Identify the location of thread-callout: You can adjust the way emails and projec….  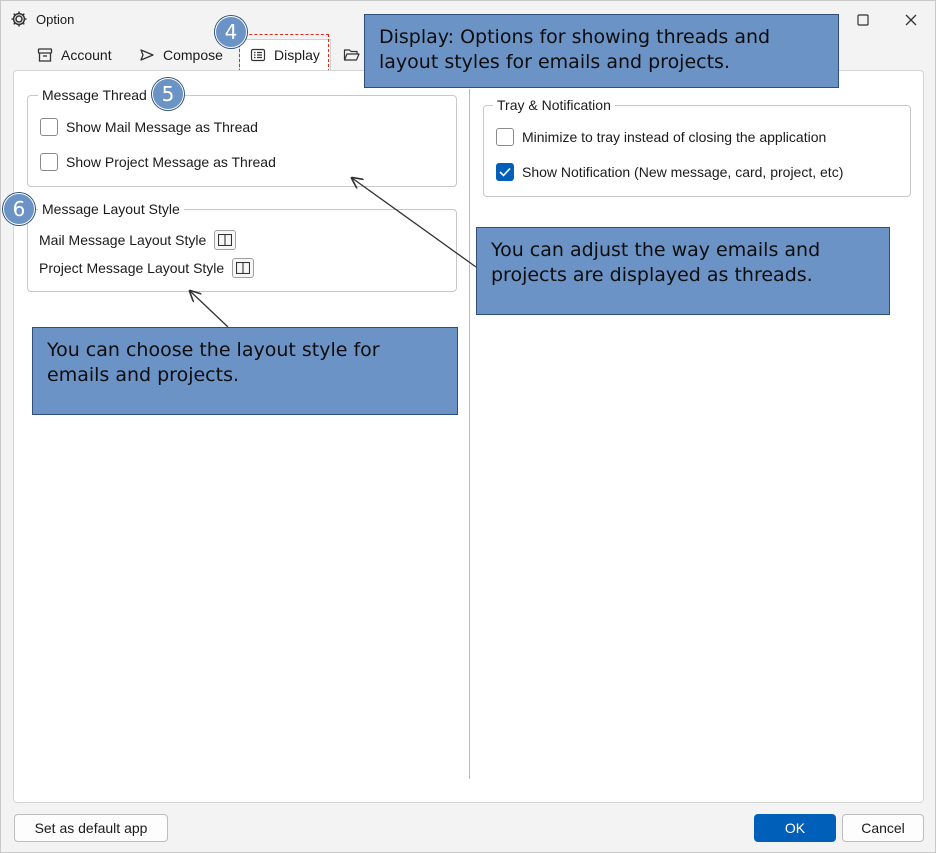
(683, 271).